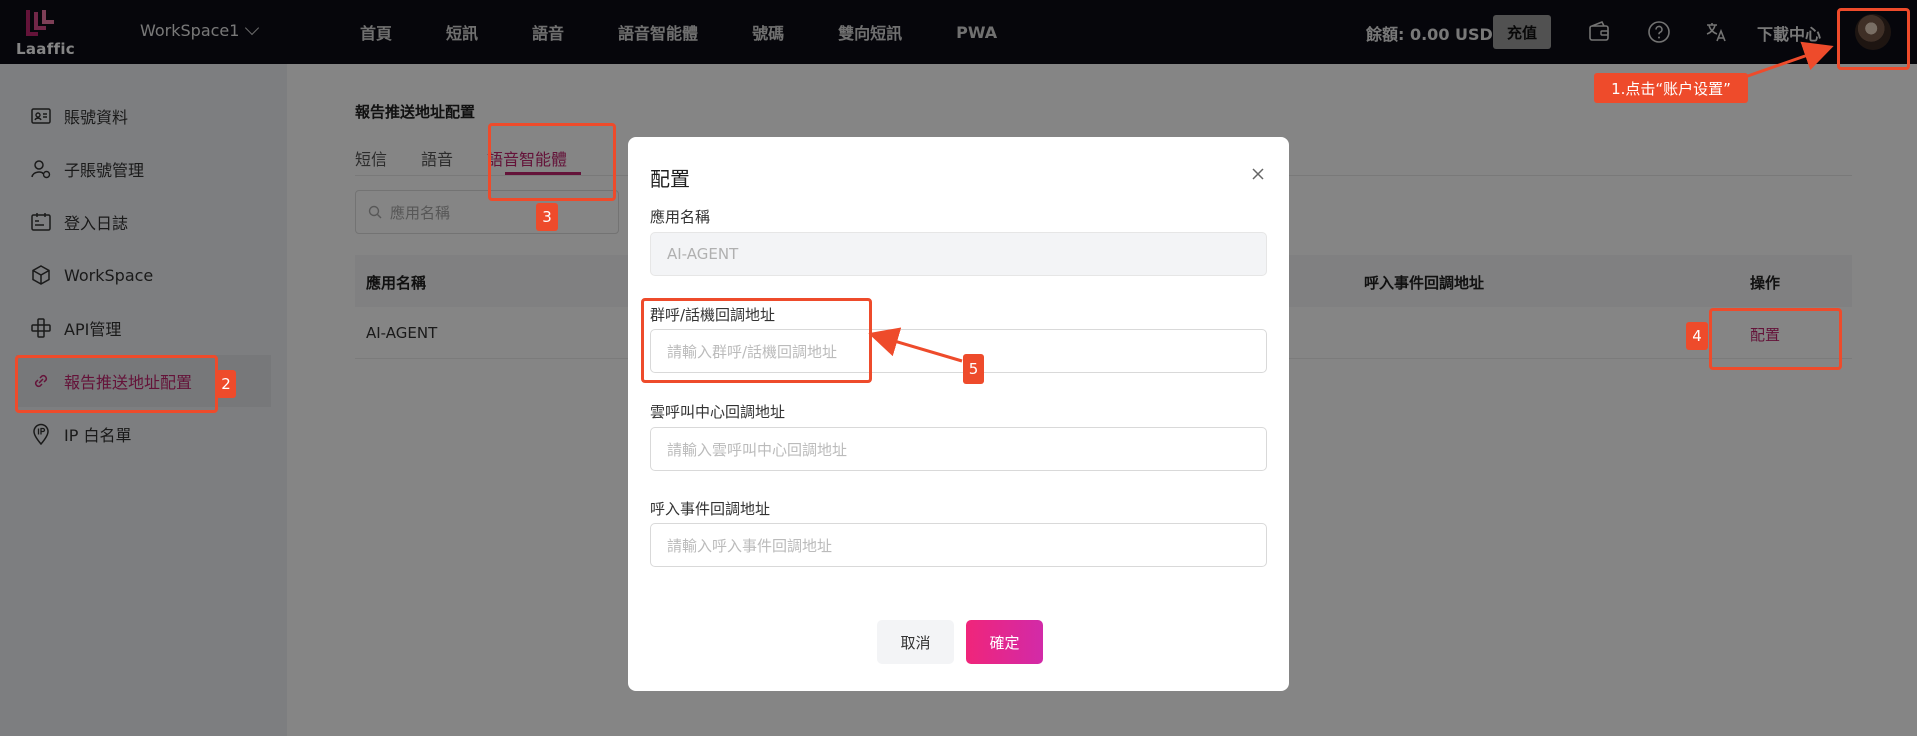 The height and width of the screenshot is (736, 1917). Describe the element at coordinates (973, 369) in the screenshot. I see `annotation-step-5: 5` at that location.